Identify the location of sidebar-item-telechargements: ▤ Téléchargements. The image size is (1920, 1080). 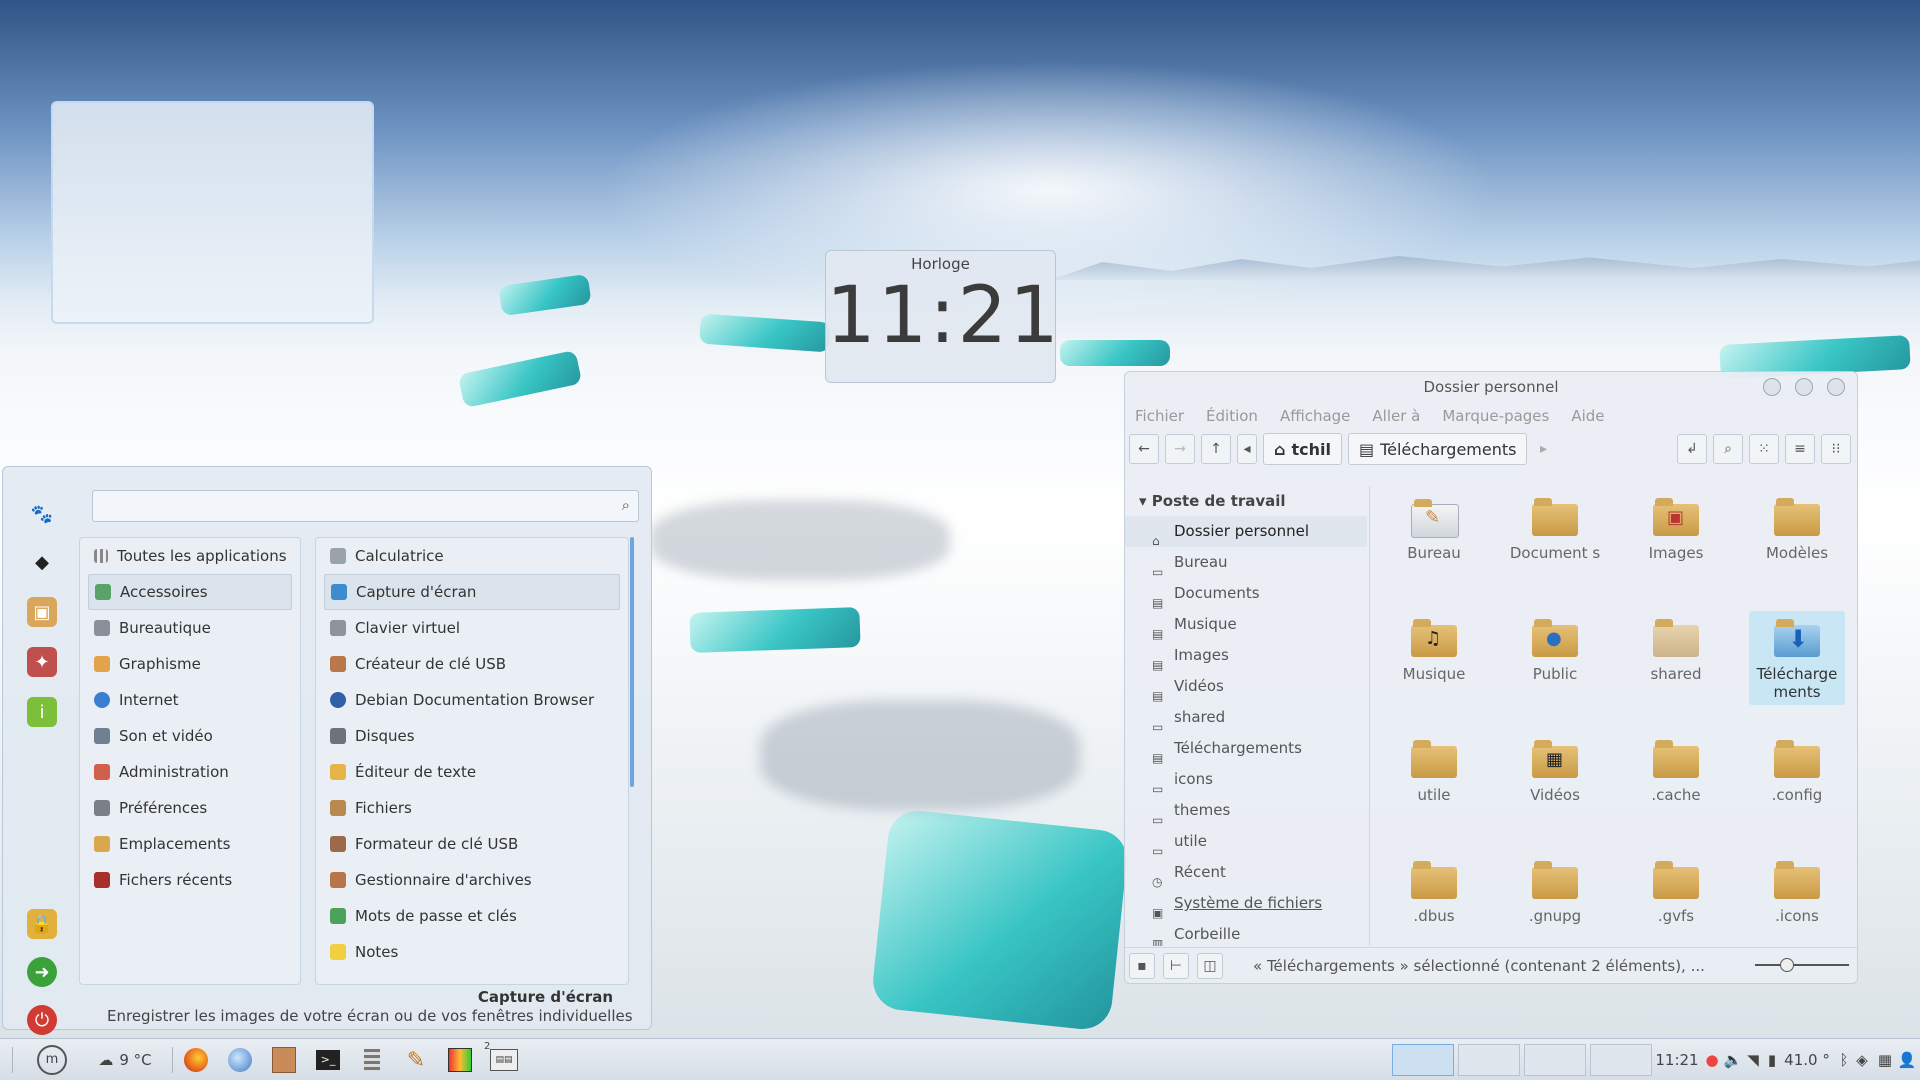
(1247, 749).